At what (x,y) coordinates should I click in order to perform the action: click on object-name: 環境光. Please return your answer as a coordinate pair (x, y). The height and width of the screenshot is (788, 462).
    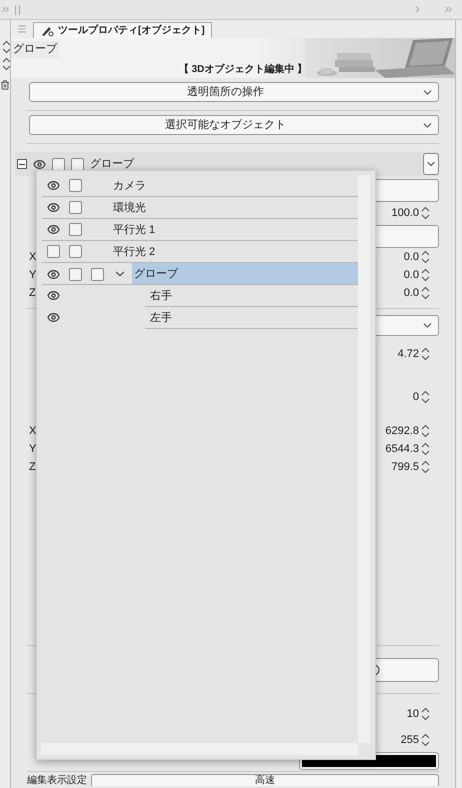
    Looking at the image, I should click on (234, 208).